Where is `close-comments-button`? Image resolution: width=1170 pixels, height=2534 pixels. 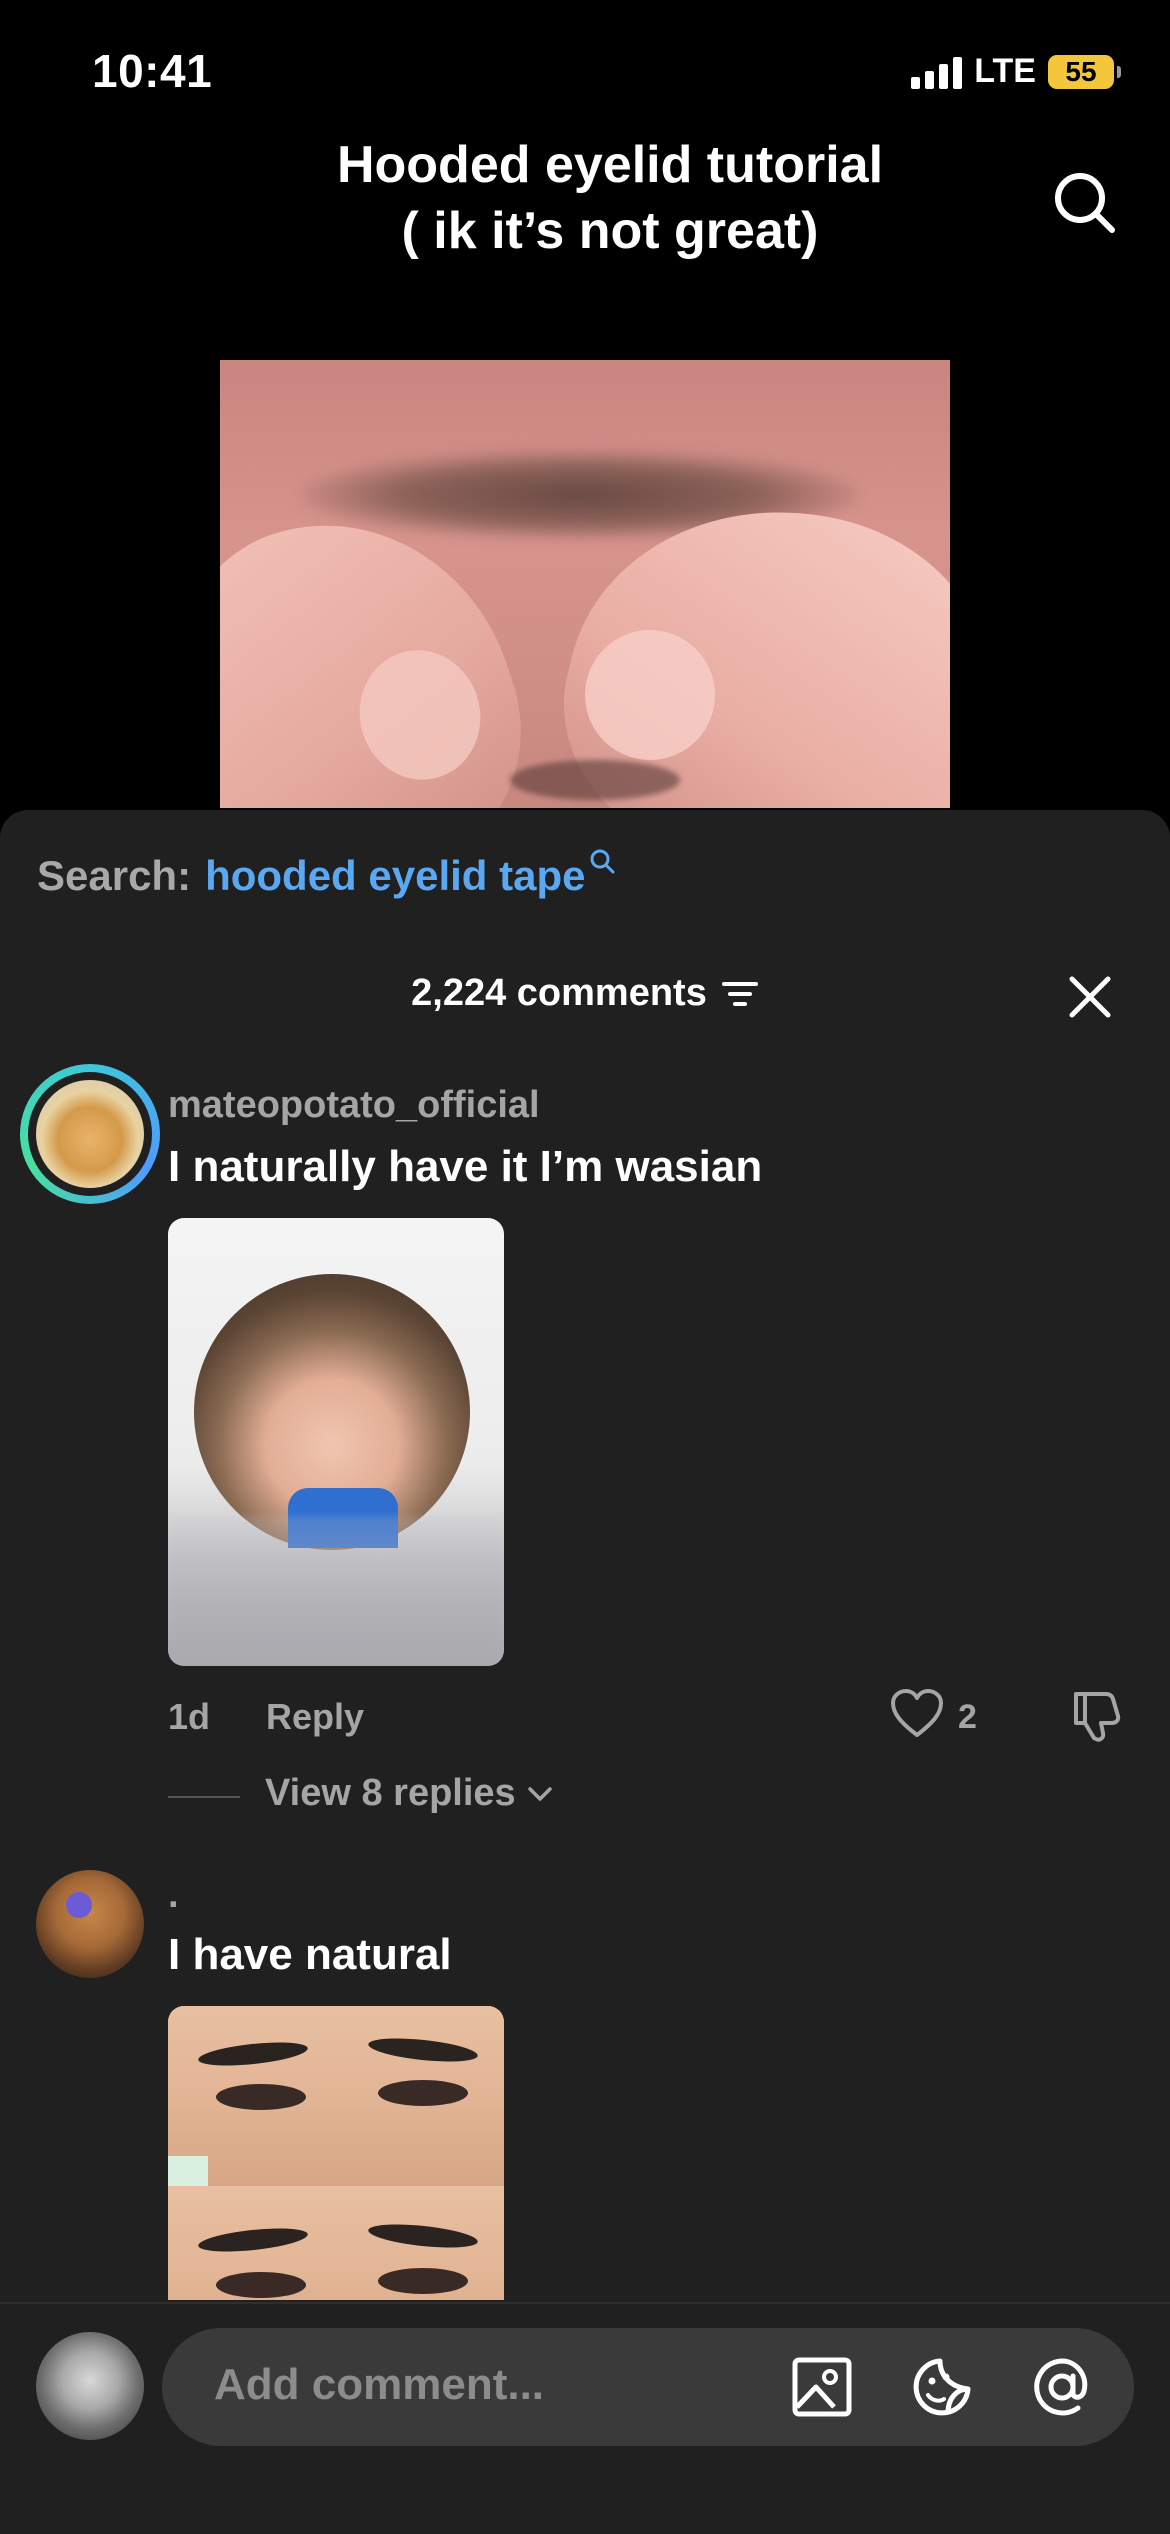 close-comments-button is located at coordinates (1090, 997).